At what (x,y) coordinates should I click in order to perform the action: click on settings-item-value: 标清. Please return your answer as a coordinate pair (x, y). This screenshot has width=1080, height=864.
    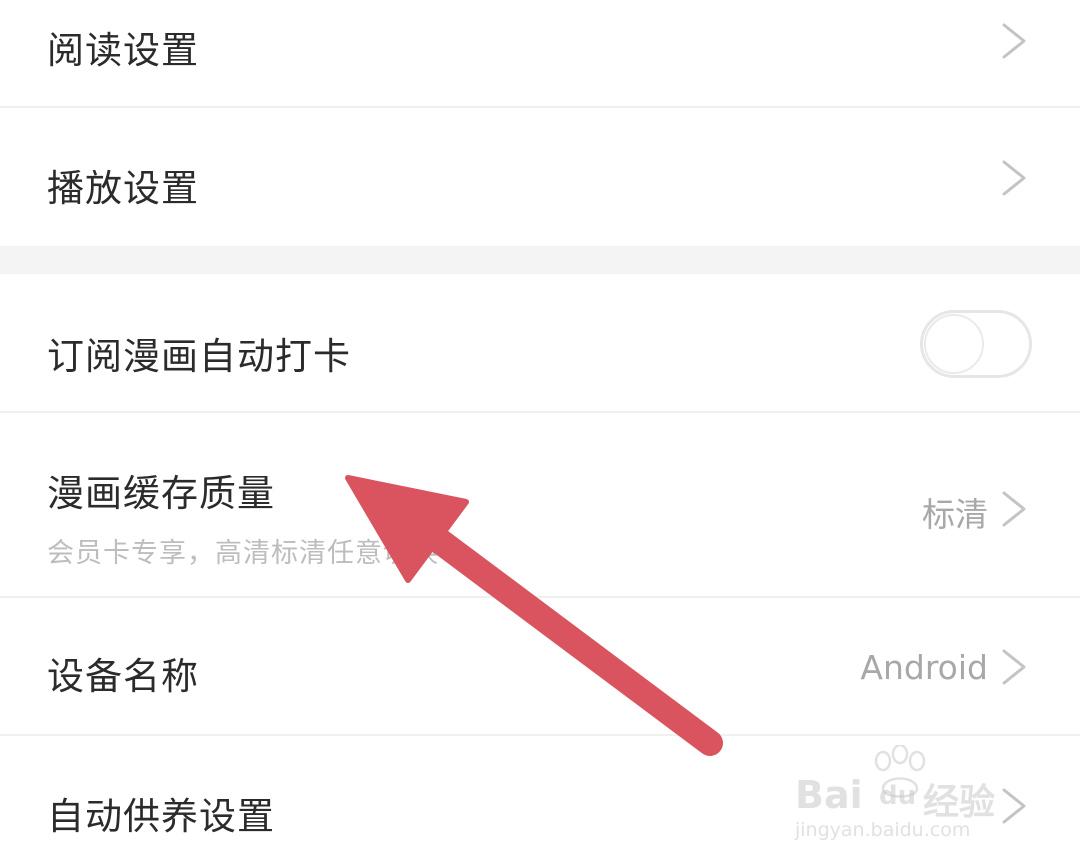
    Looking at the image, I should click on (955, 514).